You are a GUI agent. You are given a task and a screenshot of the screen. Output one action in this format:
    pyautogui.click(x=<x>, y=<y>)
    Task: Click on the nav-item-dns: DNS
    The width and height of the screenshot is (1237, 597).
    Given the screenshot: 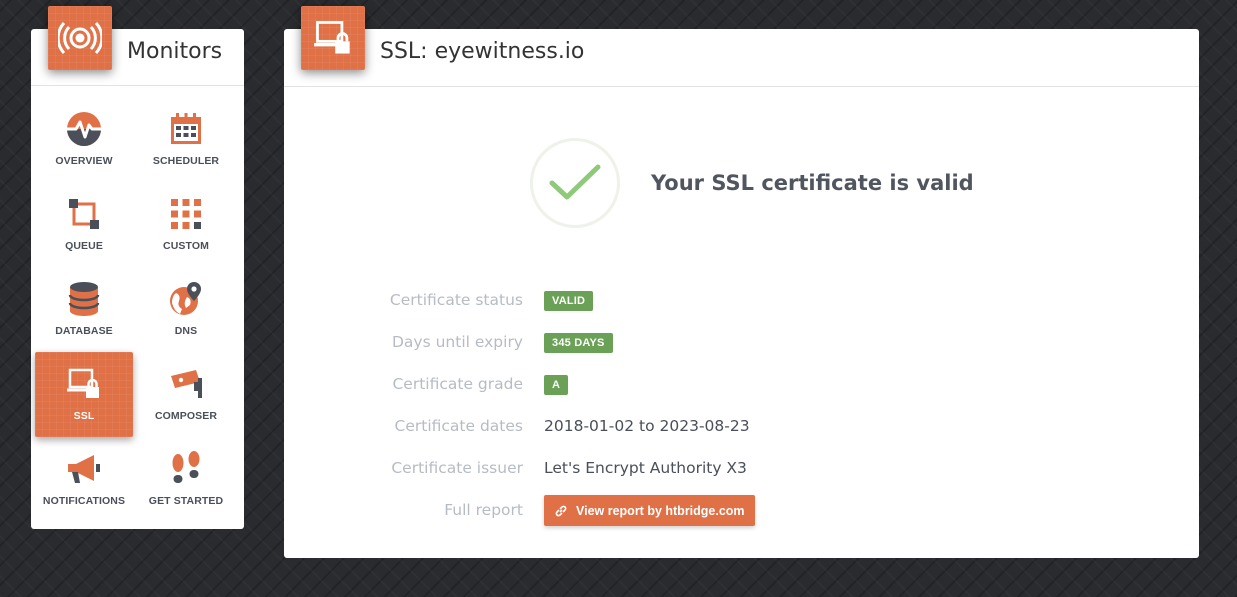 What is the action you would take?
    pyautogui.click(x=186, y=309)
    